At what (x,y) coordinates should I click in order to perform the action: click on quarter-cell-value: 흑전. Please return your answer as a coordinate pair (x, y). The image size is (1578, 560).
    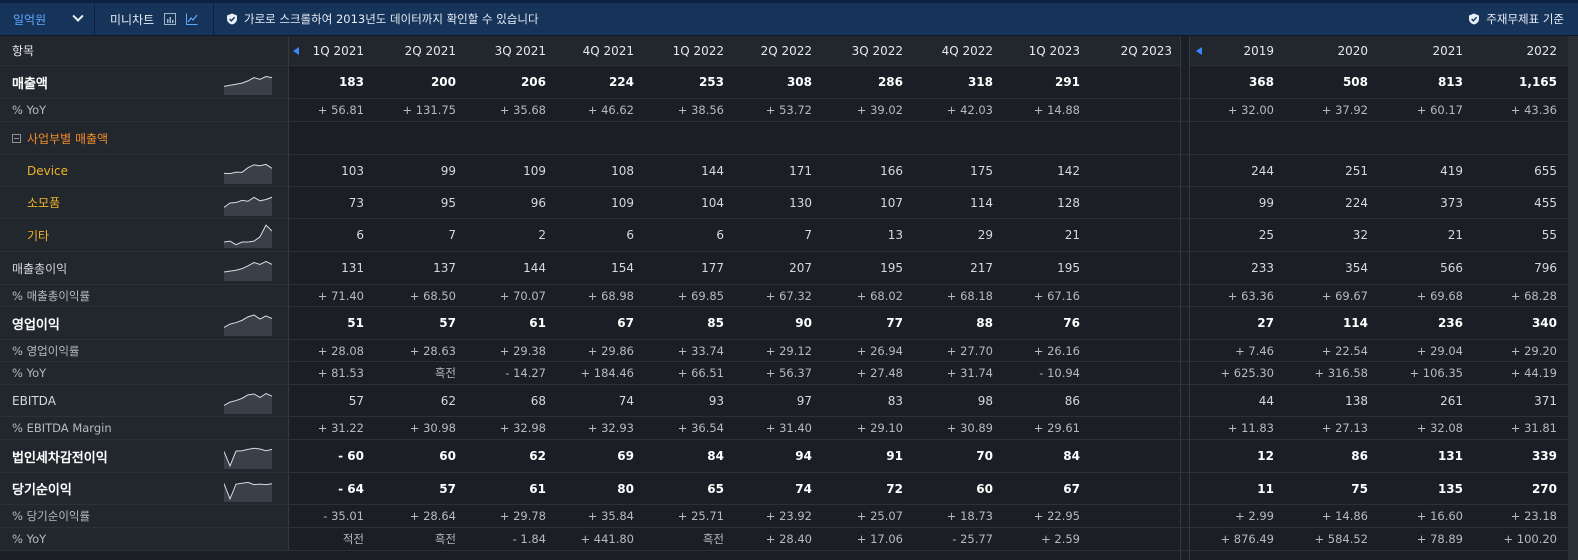
    Looking at the image, I should click on (445, 539).